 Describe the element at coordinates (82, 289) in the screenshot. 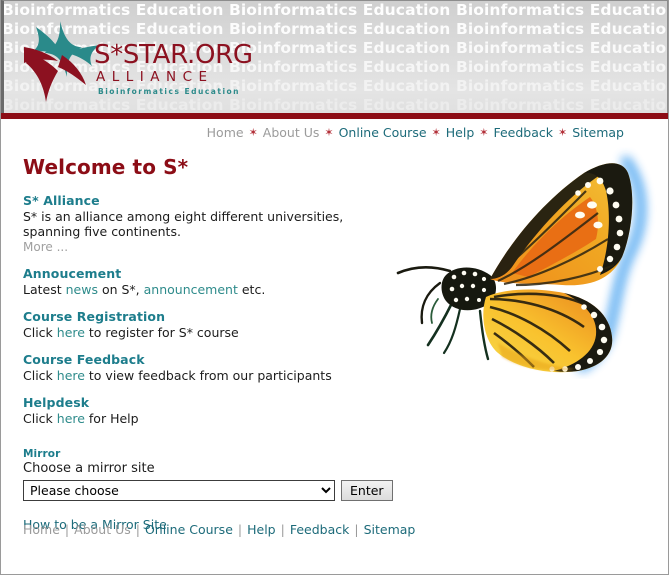

I see `news-link: news` at that location.